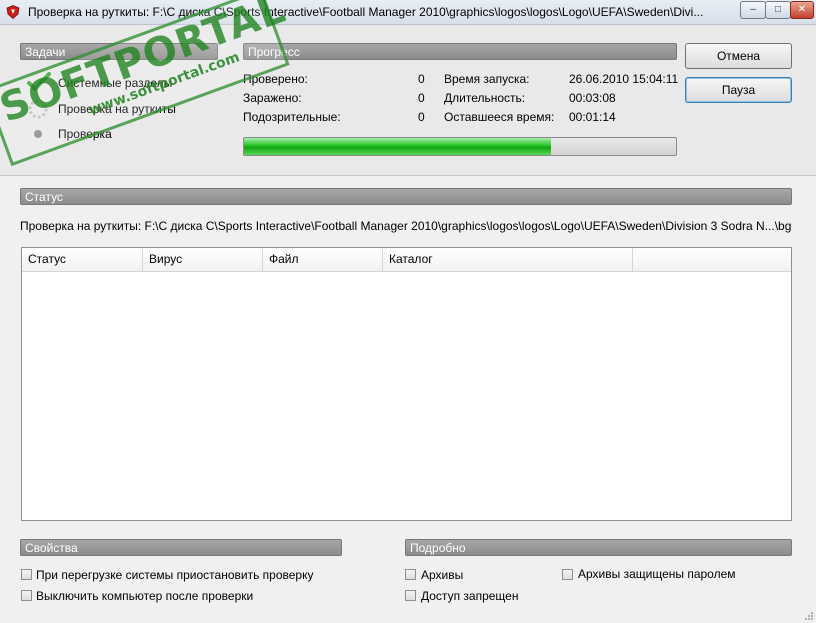  Describe the element at coordinates (592, 117) in the screenshot. I see `remaining-value: 00:01:14` at that location.